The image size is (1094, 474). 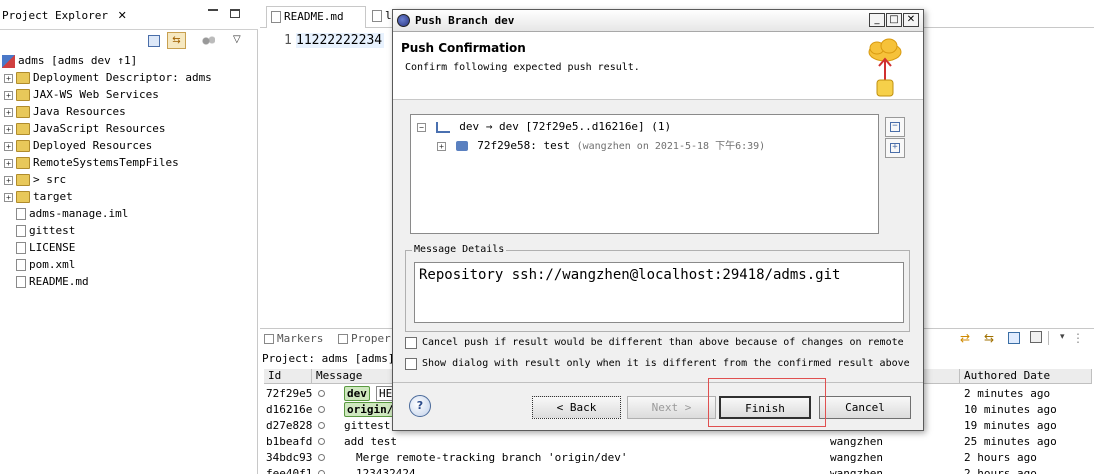 What do you see at coordinates (1079, 338) in the screenshot?
I see `toolbar-more-icon: ⋮` at bounding box center [1079, 338].